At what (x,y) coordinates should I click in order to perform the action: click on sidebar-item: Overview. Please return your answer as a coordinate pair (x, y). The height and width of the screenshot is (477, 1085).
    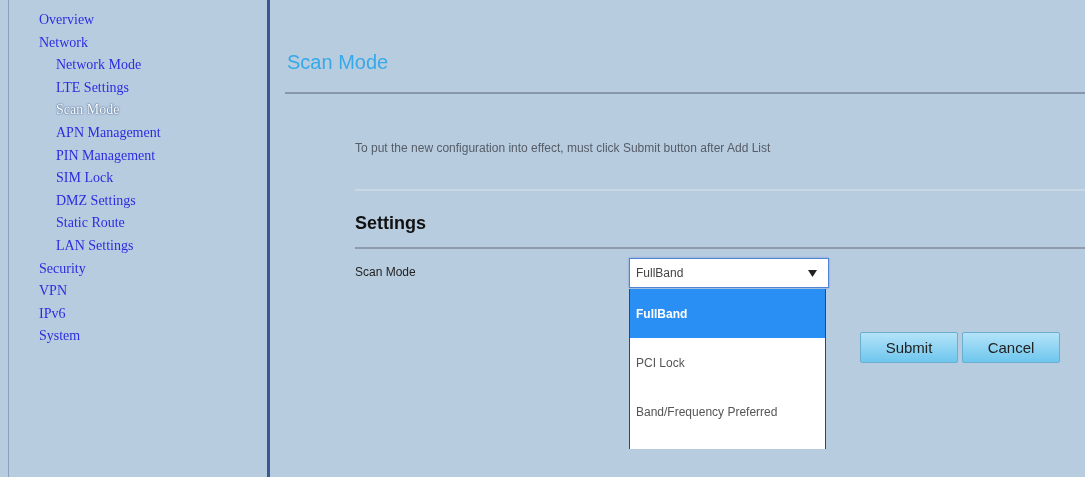
    Looking at the image, I should click on (52, 20).